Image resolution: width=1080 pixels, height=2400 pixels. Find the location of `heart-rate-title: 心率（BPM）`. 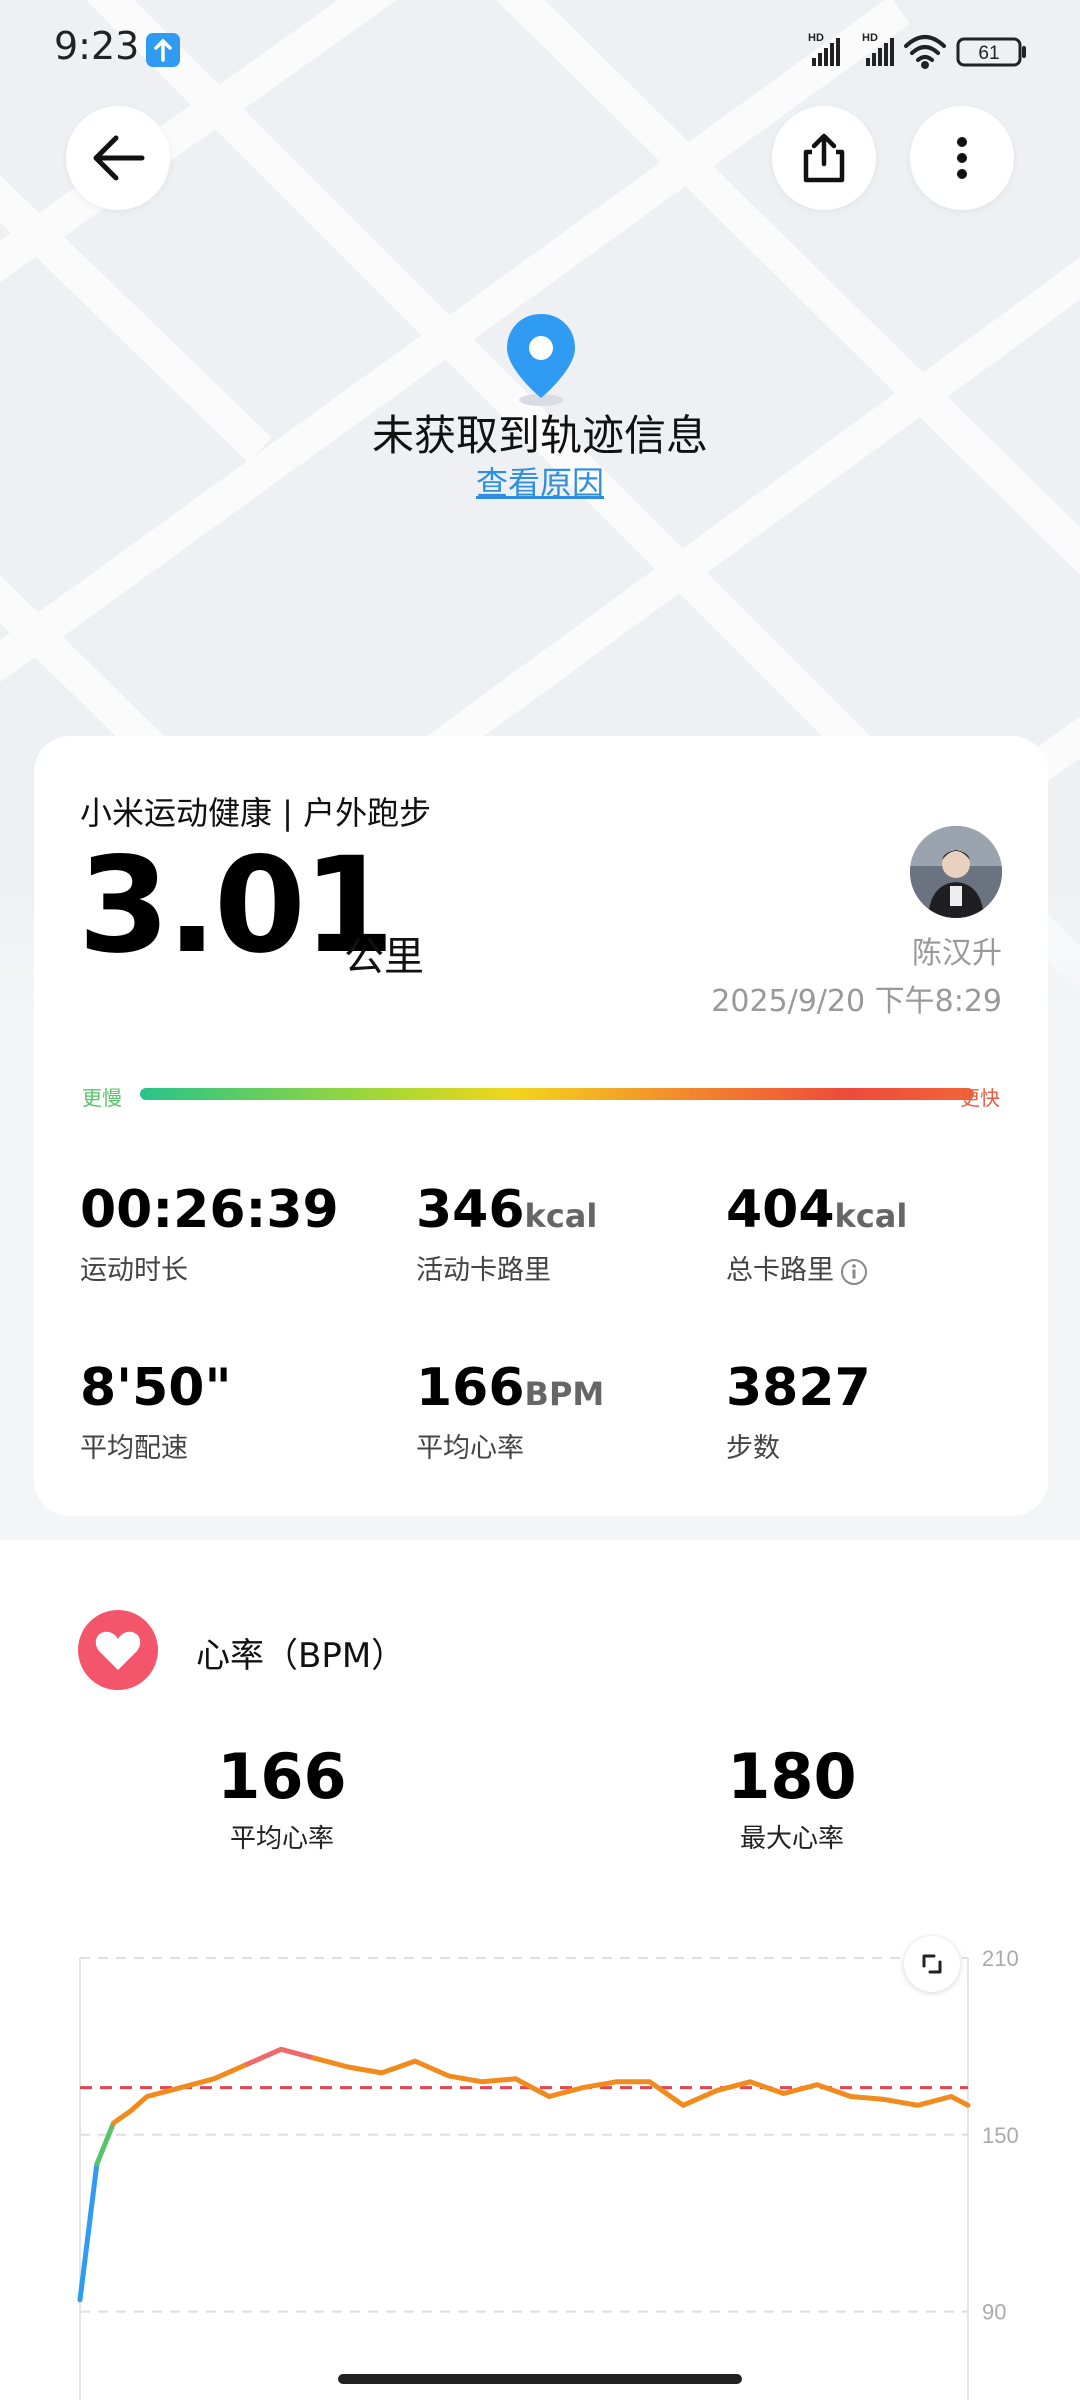

heart-rate-title: 心率（BPM） is located at coordinates (301, 1656).